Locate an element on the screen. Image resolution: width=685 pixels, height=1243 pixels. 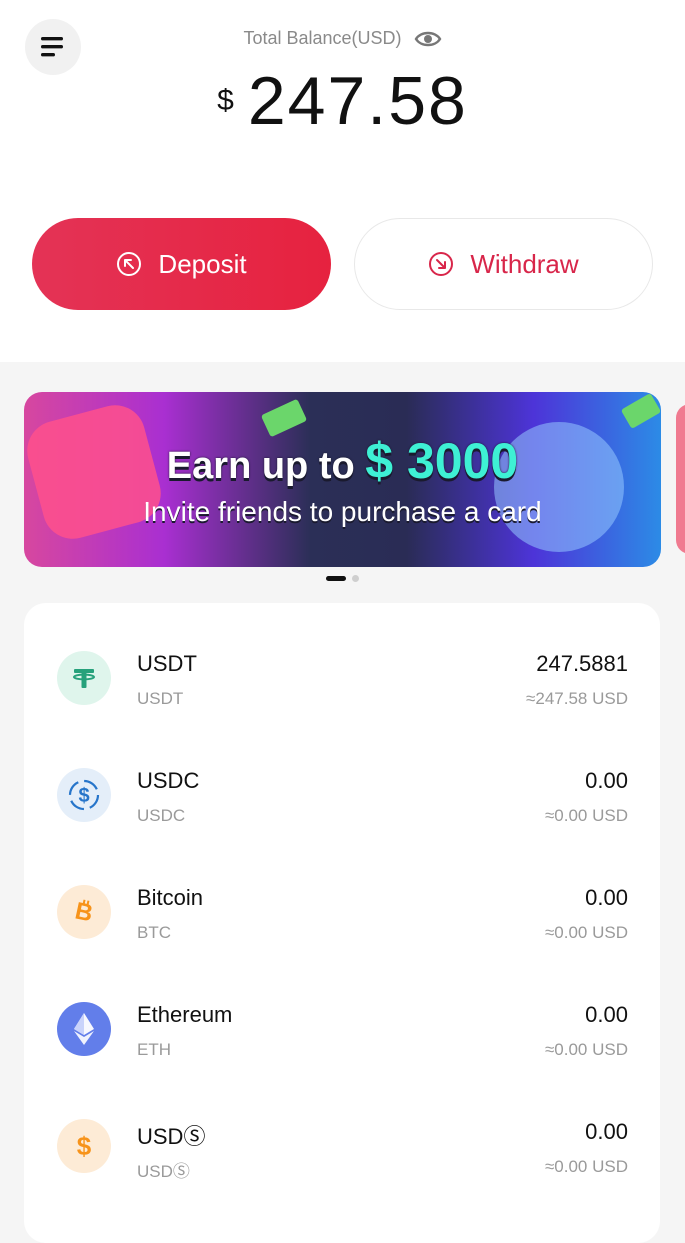
asset-amount: 247.5881 is located at coordinates (582, 663).